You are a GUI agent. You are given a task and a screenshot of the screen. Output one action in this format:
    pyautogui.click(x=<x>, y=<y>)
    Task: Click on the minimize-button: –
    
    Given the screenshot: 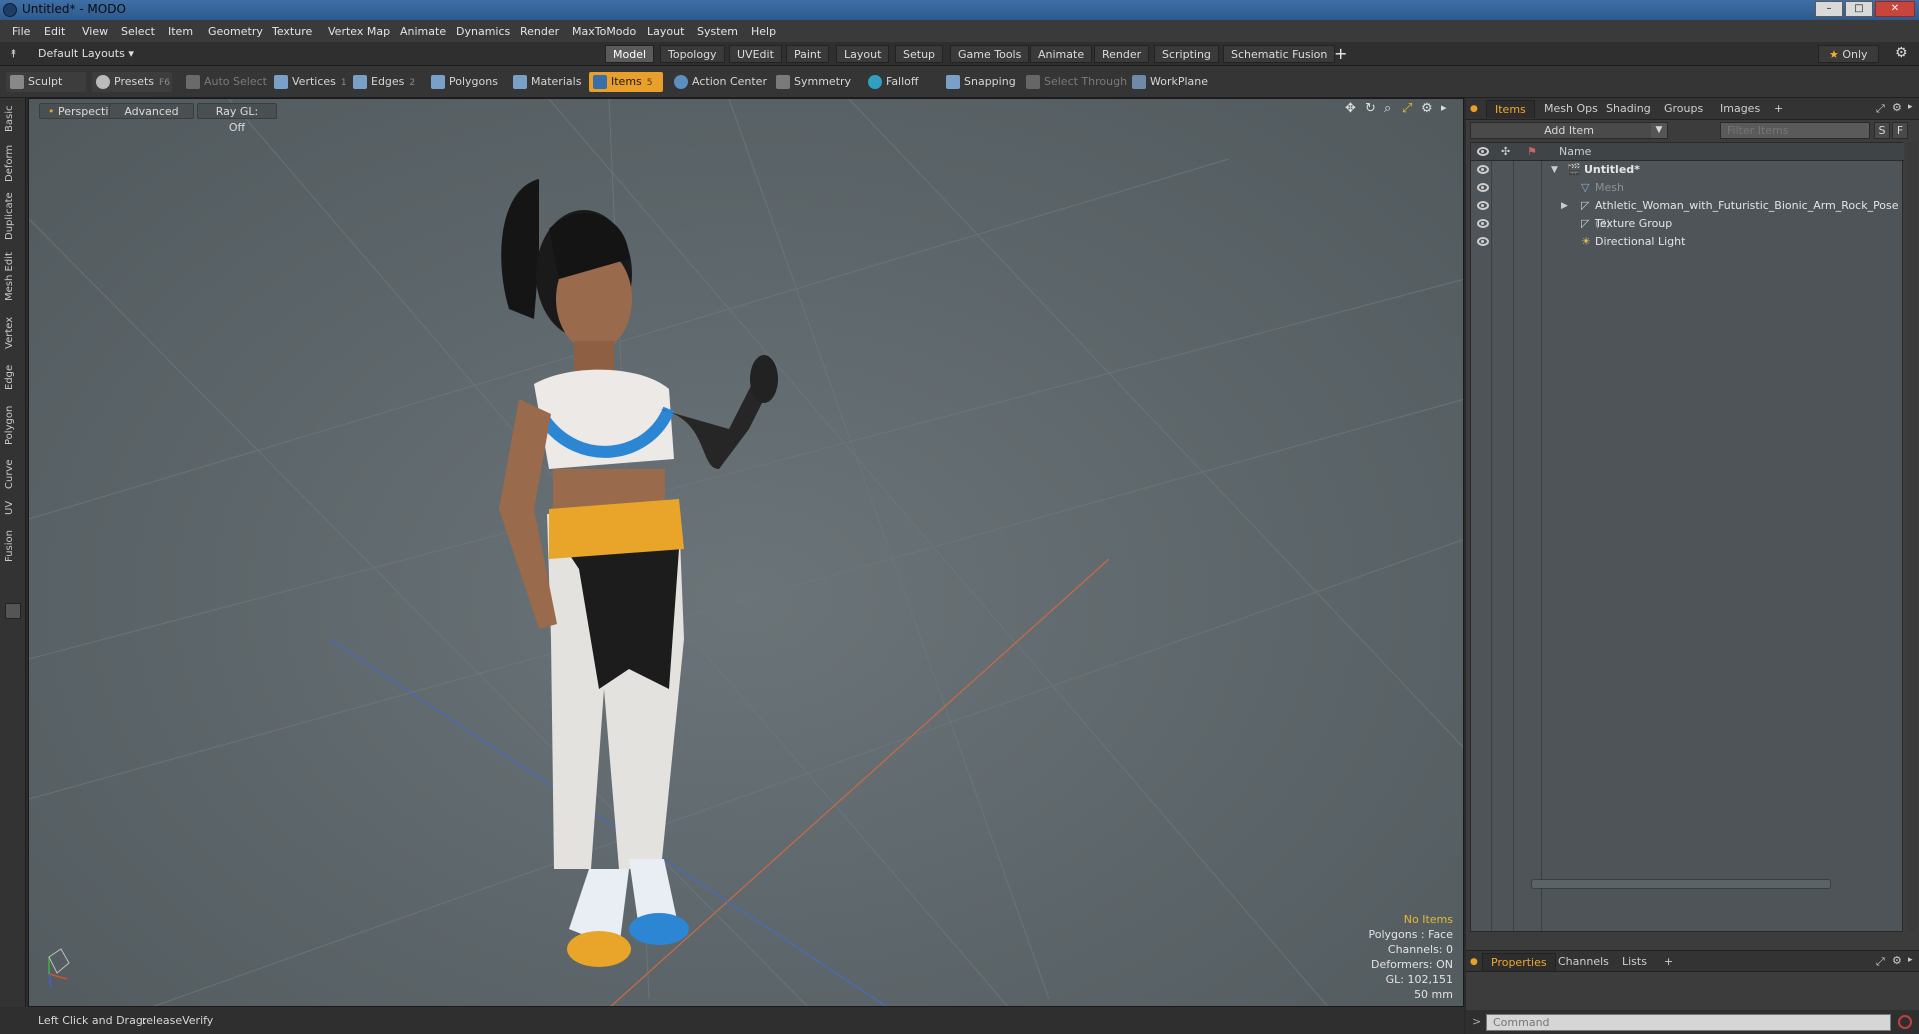 What is the action you would take?
    pyautogui.click(x=1829, y=9)
    